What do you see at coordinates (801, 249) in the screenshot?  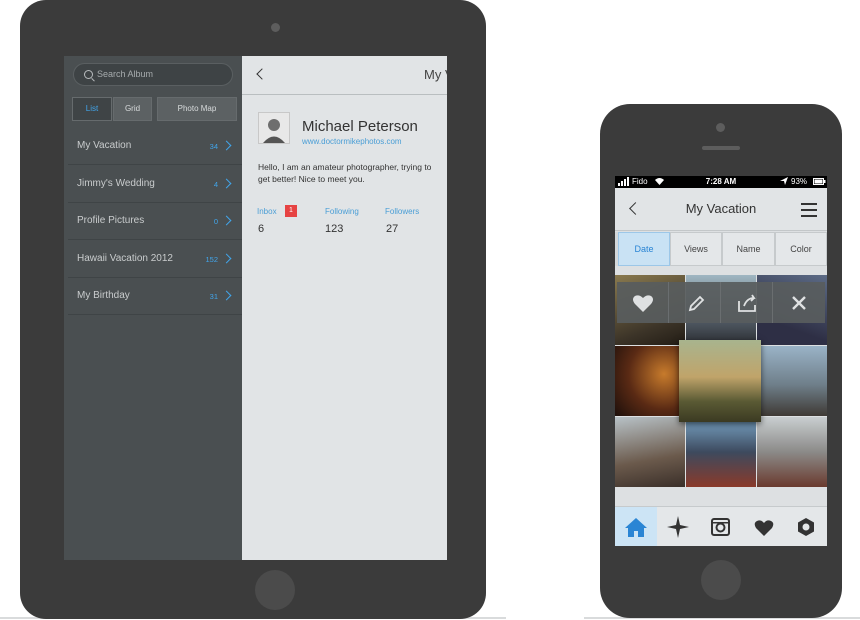 I see `sort-color: Color` at bounding box center [801, 249].